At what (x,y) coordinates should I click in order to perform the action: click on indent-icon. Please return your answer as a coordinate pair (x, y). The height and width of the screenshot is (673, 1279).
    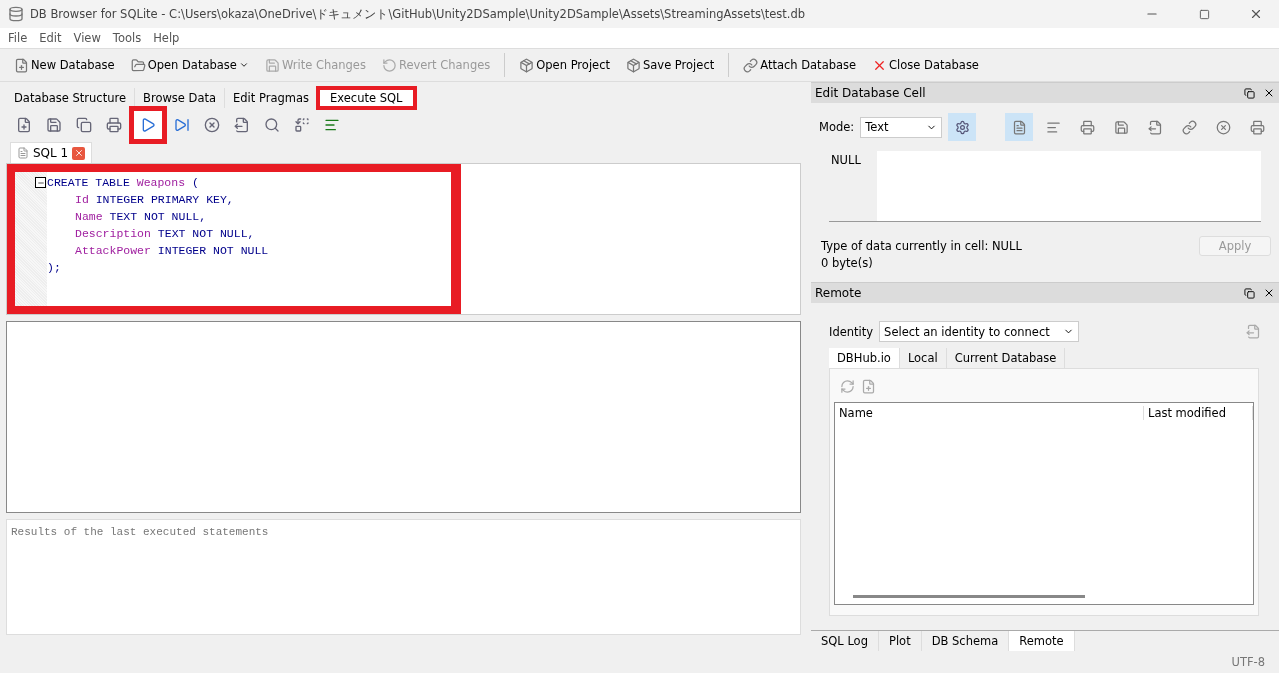
    Looking at the image, I should click on (1053, 127).